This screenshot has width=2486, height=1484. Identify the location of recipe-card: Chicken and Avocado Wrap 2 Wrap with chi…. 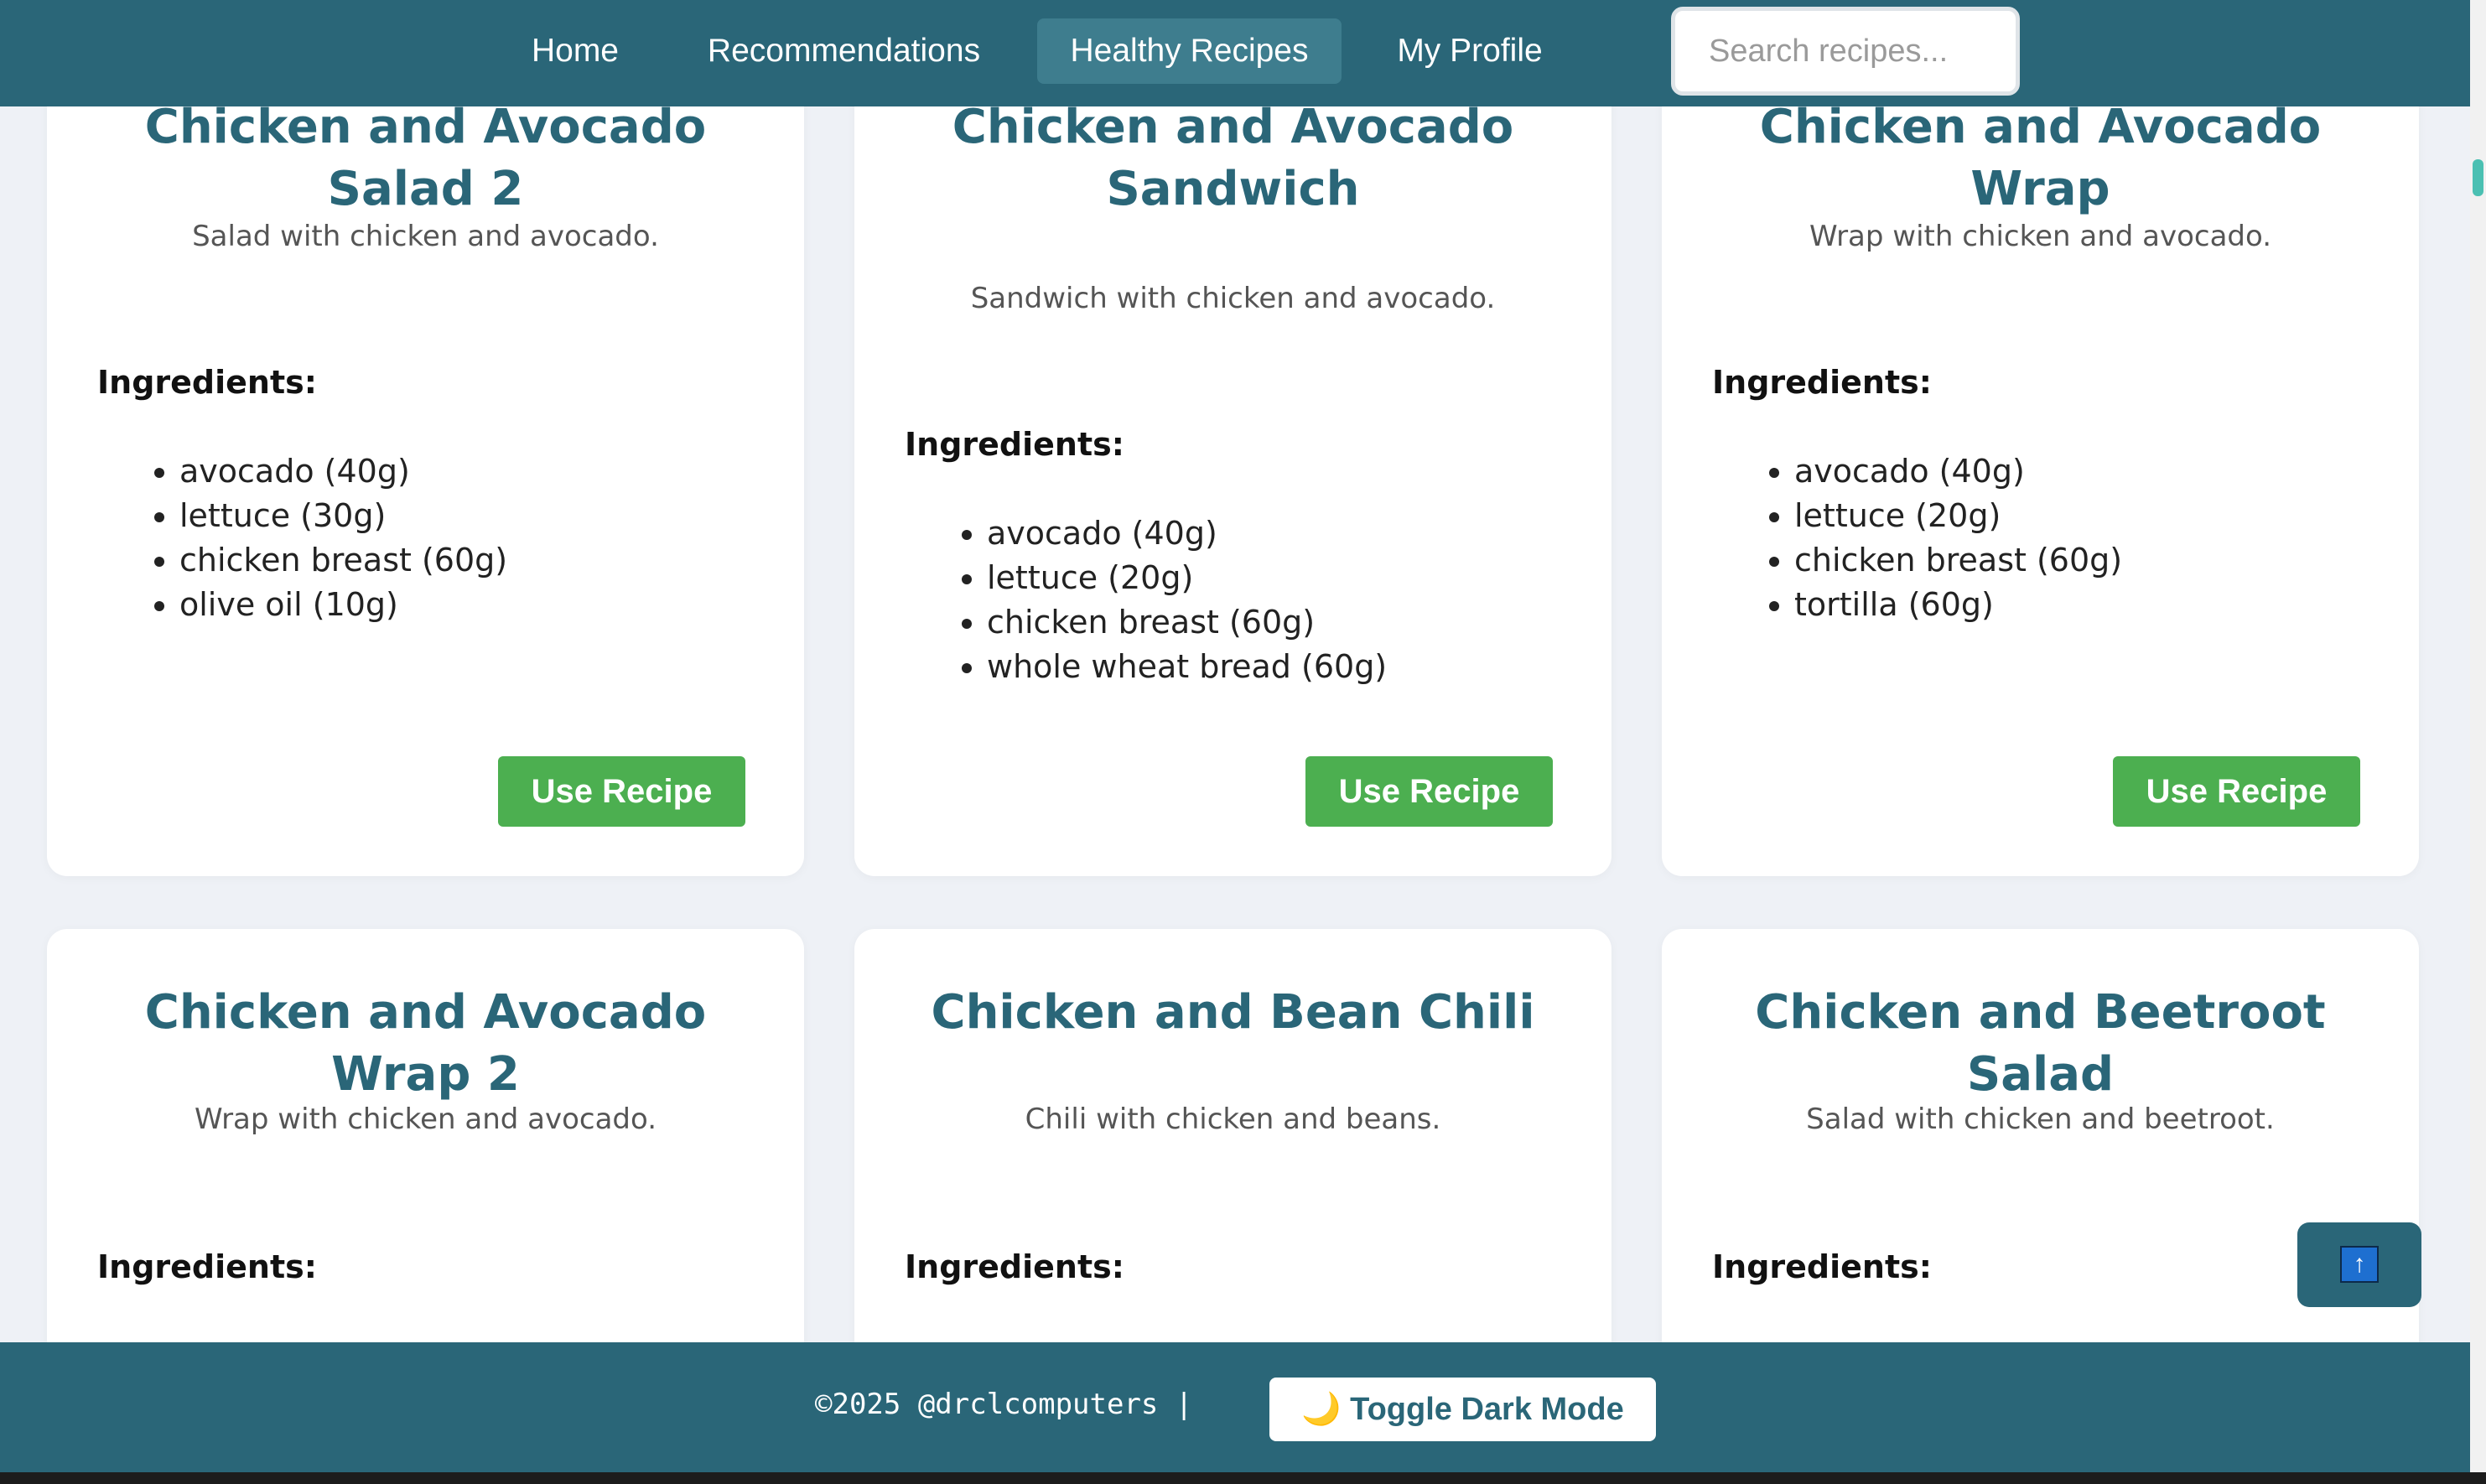
(425, 1163).